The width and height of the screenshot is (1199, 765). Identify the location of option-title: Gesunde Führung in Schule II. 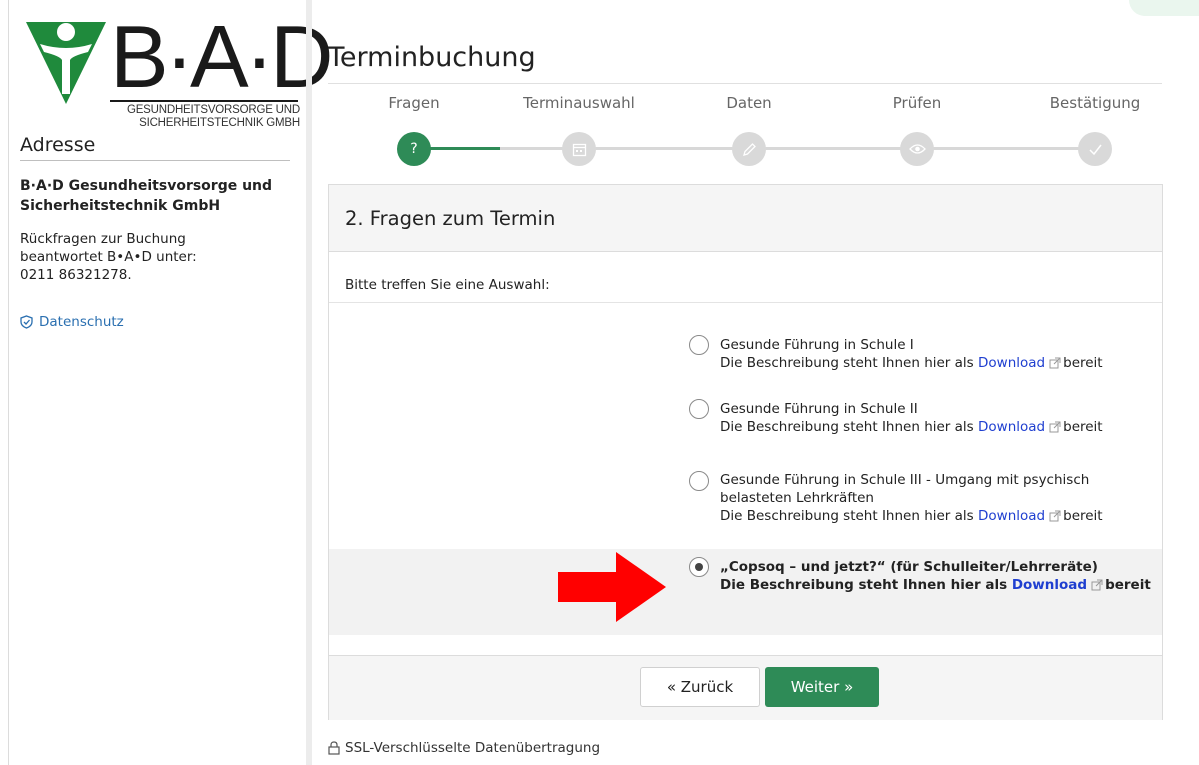
(819, 409).